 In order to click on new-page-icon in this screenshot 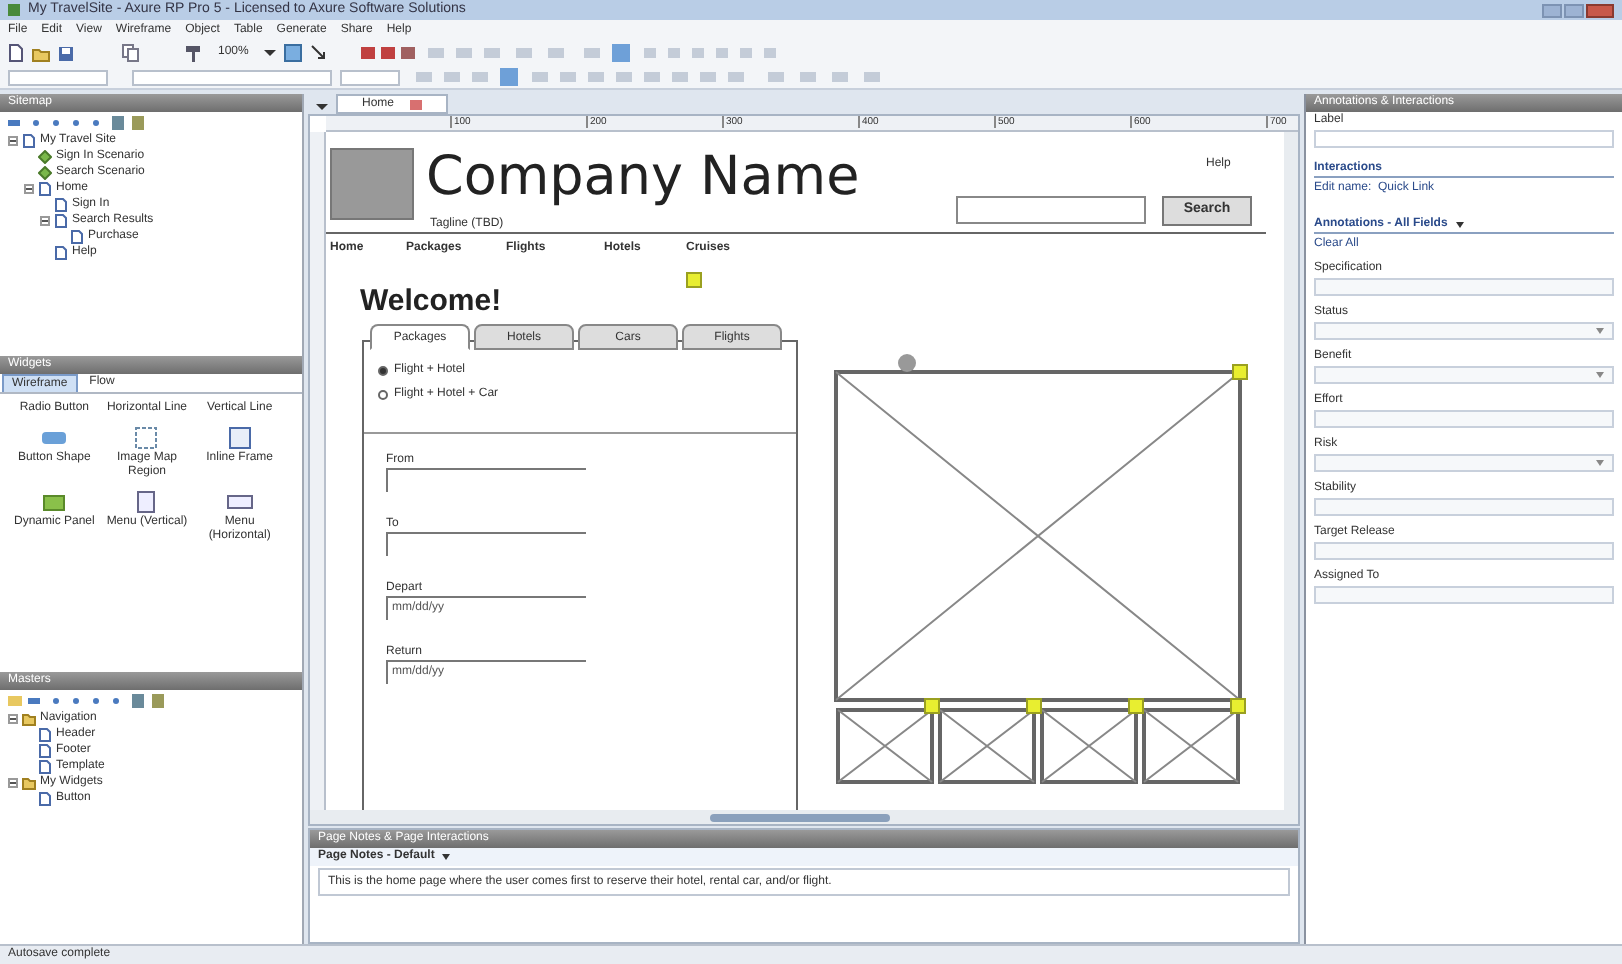, I will do `click(16, 53)`.